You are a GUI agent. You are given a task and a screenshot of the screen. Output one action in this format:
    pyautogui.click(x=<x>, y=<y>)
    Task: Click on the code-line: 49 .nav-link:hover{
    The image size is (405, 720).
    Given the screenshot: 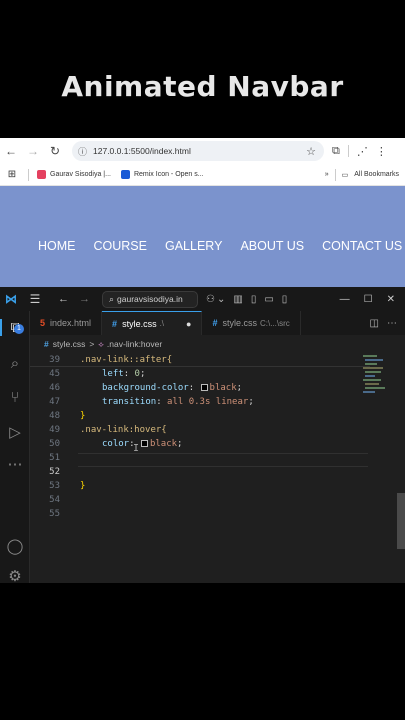 What is the action you would take?
    pyautogui.click(x=200, y=430)
    